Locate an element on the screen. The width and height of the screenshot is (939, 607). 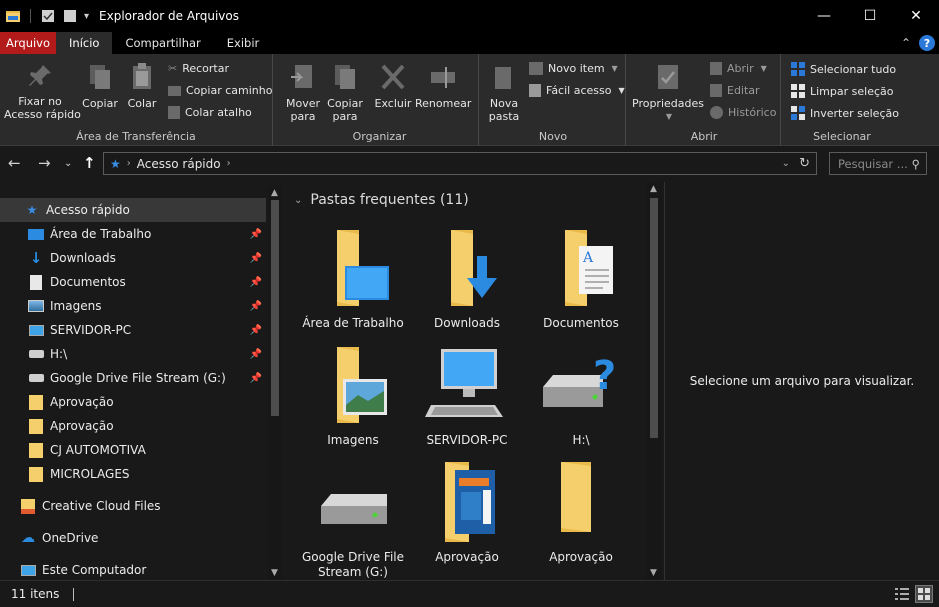
collapse-ribbon-icon: ⌃ is located at coordinates (906, 43).